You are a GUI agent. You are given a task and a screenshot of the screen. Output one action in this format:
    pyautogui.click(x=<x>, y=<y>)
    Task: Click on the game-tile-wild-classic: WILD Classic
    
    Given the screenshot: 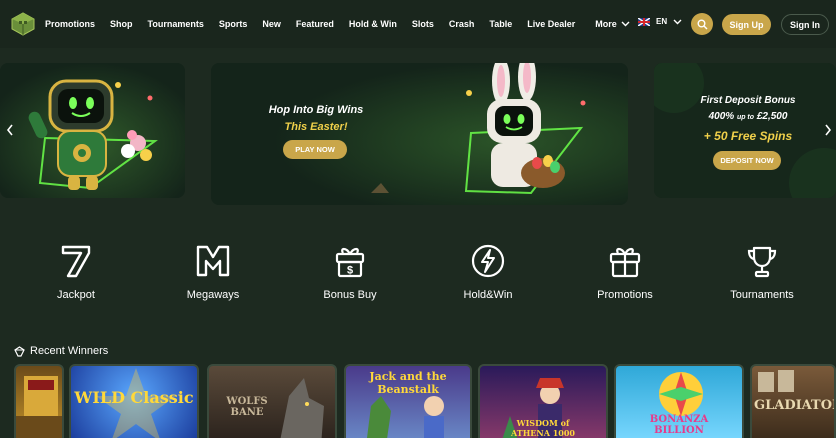 What is the action you would take?
    pyautogui.click(x=134, y=401)
    